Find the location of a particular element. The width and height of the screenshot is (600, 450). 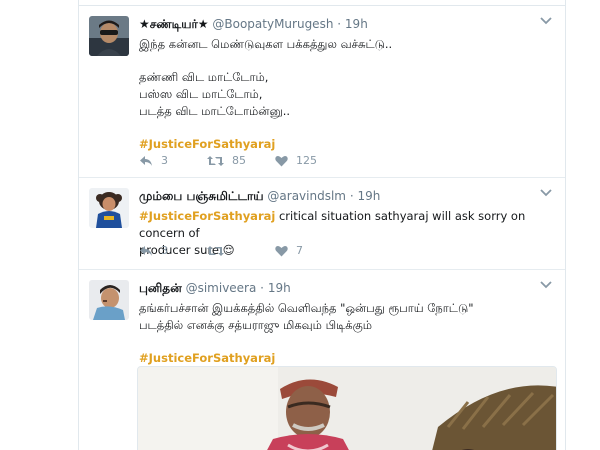

retweet-count: 85 is located at coordinates (239, 160).